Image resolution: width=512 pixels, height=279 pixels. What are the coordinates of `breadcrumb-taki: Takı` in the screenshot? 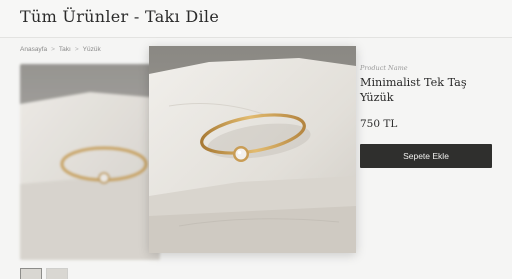 It's located at (65, 49).